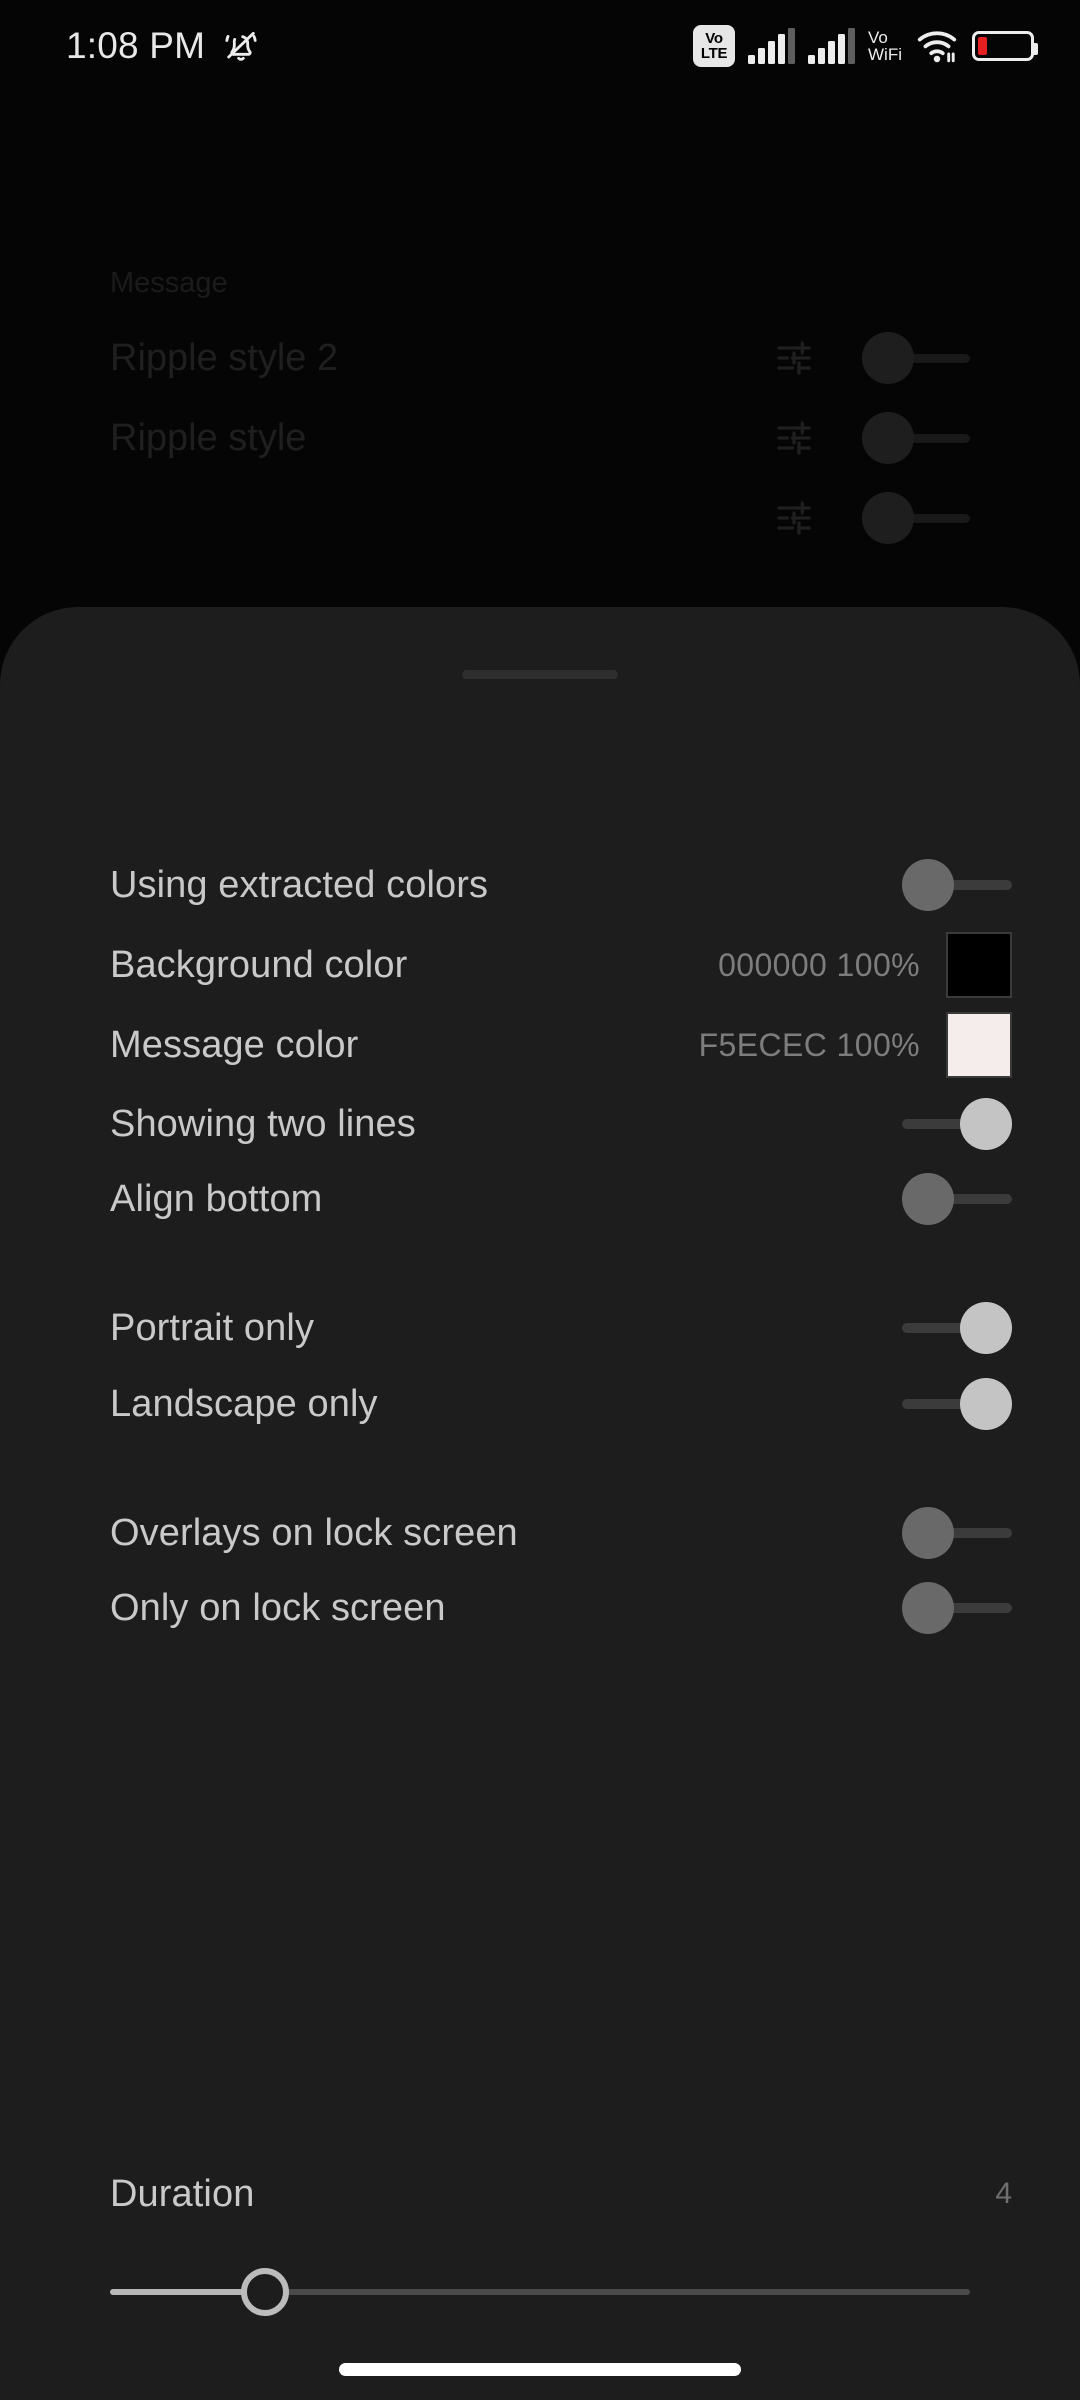  I want to click on row-label: Only on lock screen, so click(278, 1607).